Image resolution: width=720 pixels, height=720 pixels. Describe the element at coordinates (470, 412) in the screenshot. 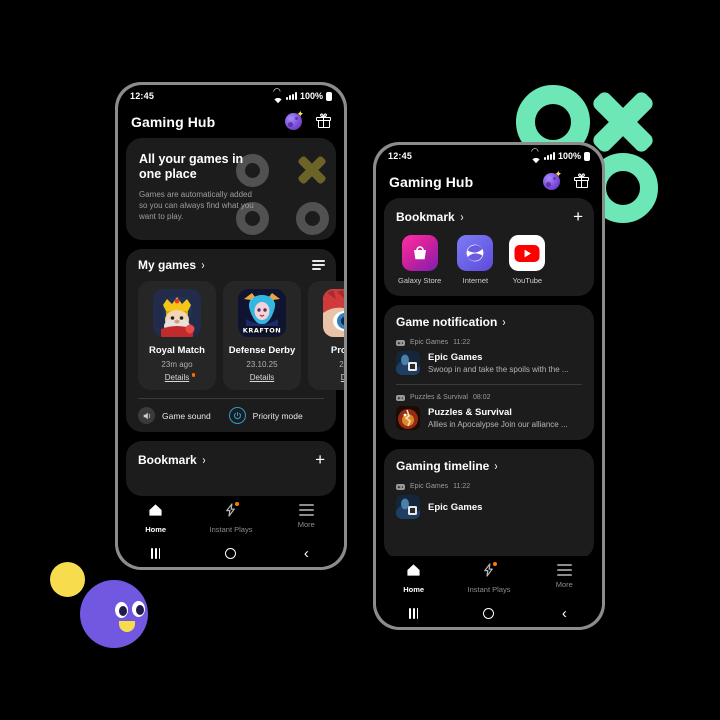

I see `notification-title: Puzzles & Survival` at that location.